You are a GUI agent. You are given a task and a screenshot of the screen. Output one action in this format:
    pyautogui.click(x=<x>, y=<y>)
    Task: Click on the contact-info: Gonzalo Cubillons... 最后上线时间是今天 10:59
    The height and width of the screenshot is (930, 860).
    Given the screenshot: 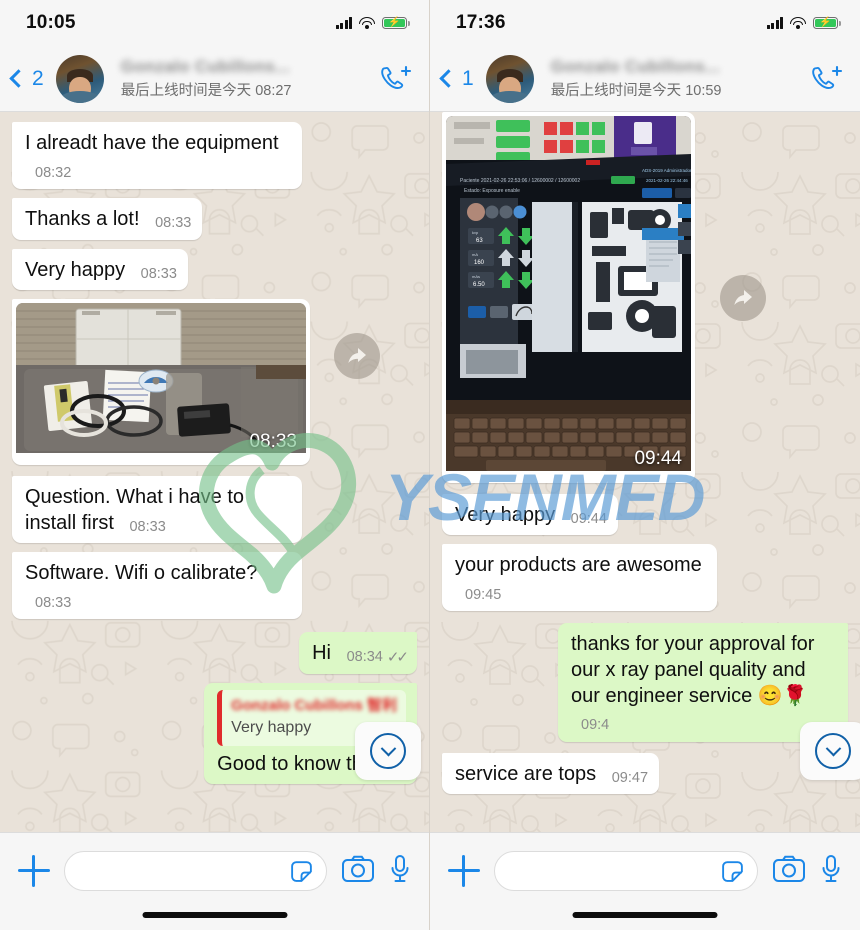 What is the action you would take?
    pyautogui.click(x=677, y=78)
    